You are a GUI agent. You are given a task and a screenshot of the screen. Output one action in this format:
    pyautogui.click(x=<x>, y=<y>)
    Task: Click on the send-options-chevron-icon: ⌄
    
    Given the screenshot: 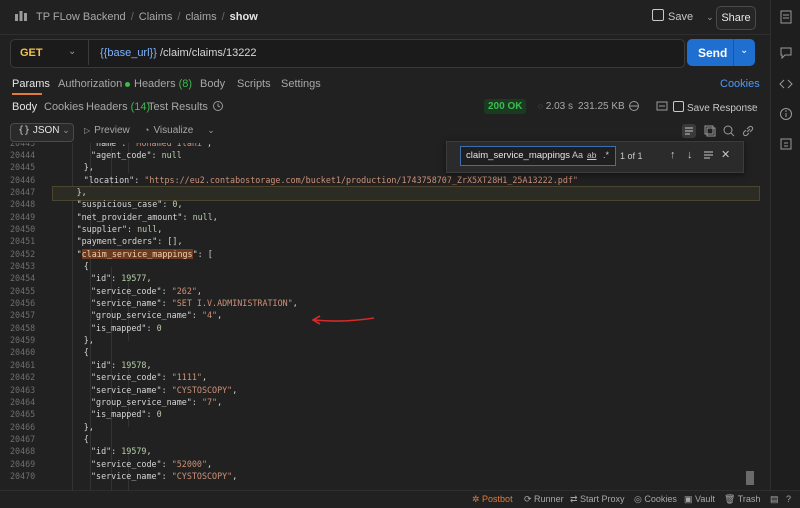 What is the action you would take?
    pyautogui.click(x=744, y=50)
    